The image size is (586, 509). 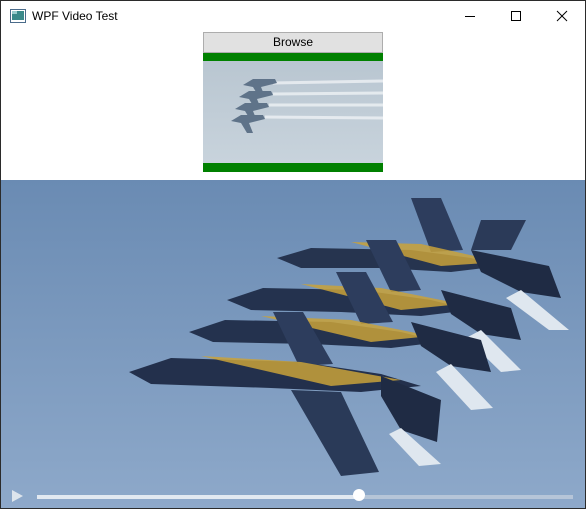 I want to click on seek-thumb, so click(x=358, y=495).